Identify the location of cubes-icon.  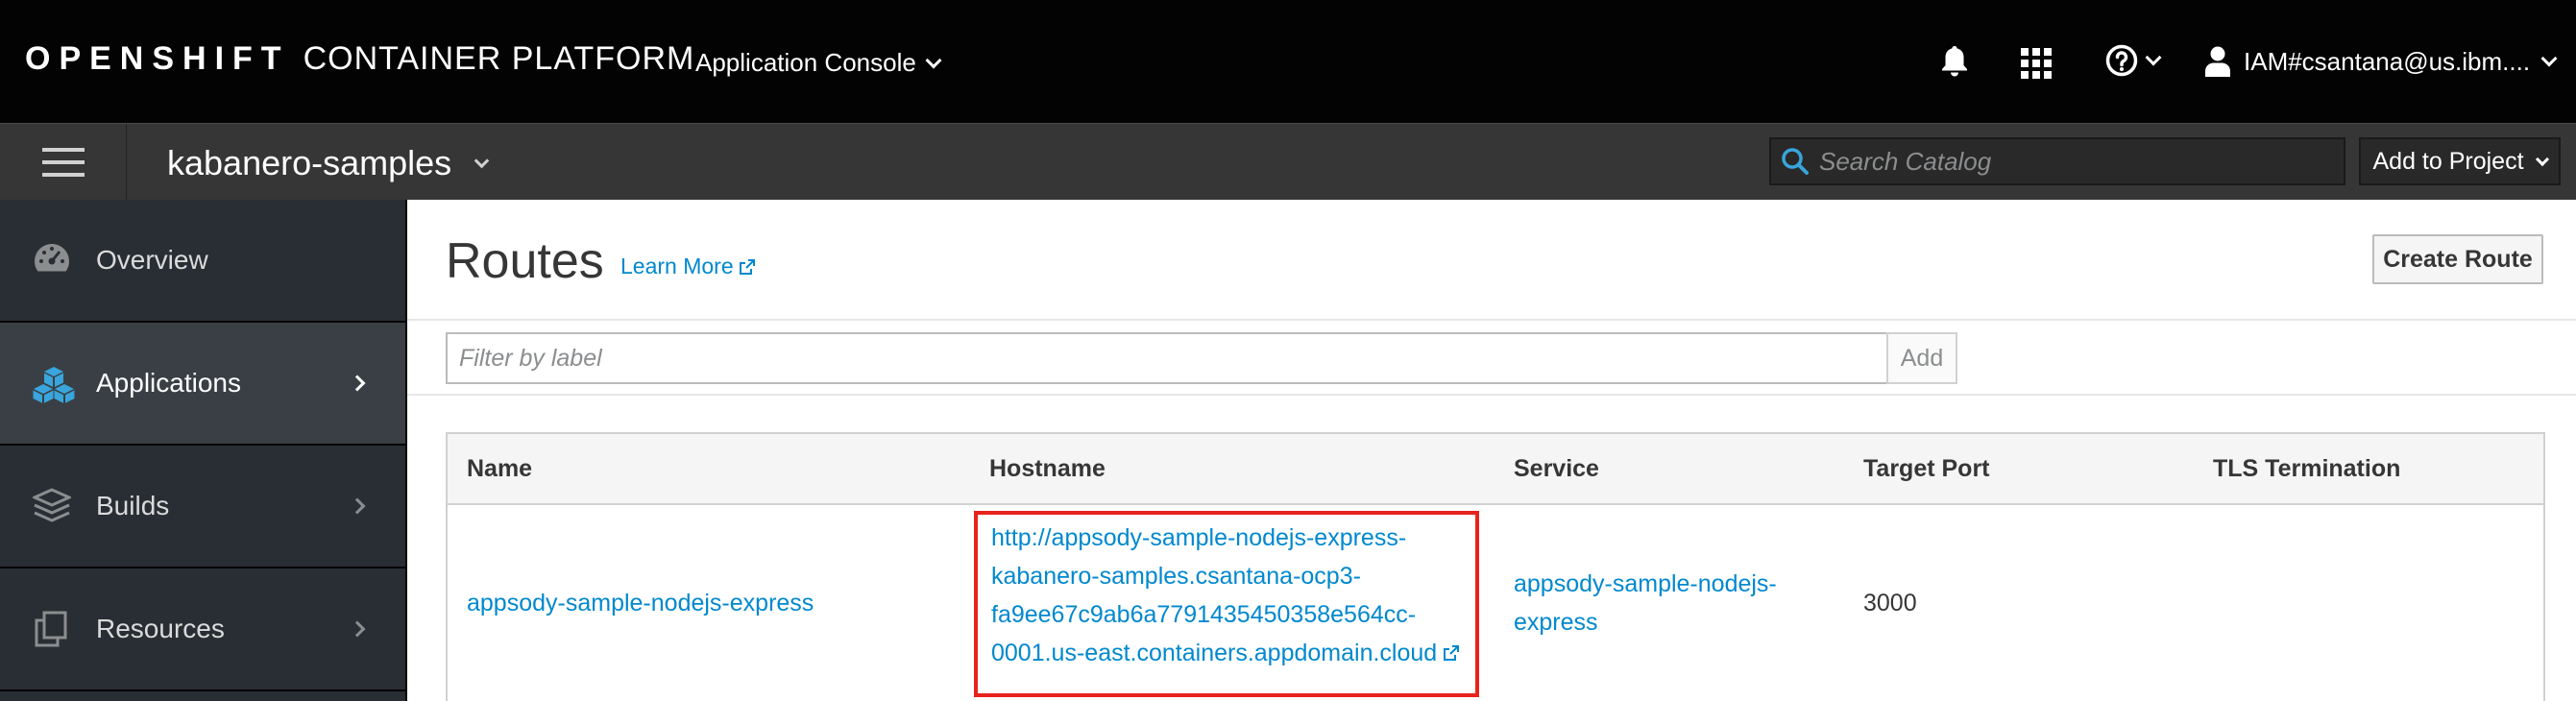
(54, 385).